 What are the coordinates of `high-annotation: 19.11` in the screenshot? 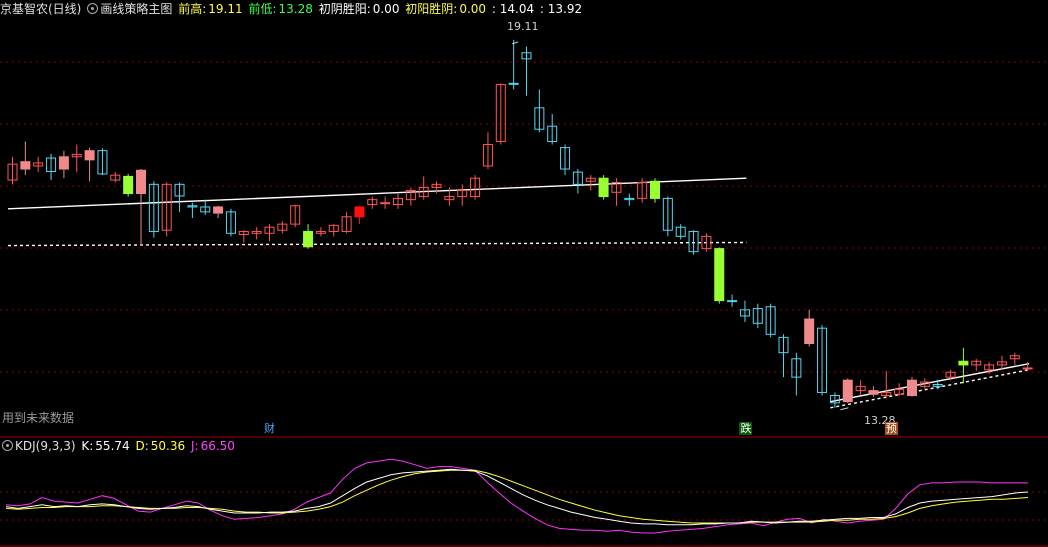 It's located at (523, 26).